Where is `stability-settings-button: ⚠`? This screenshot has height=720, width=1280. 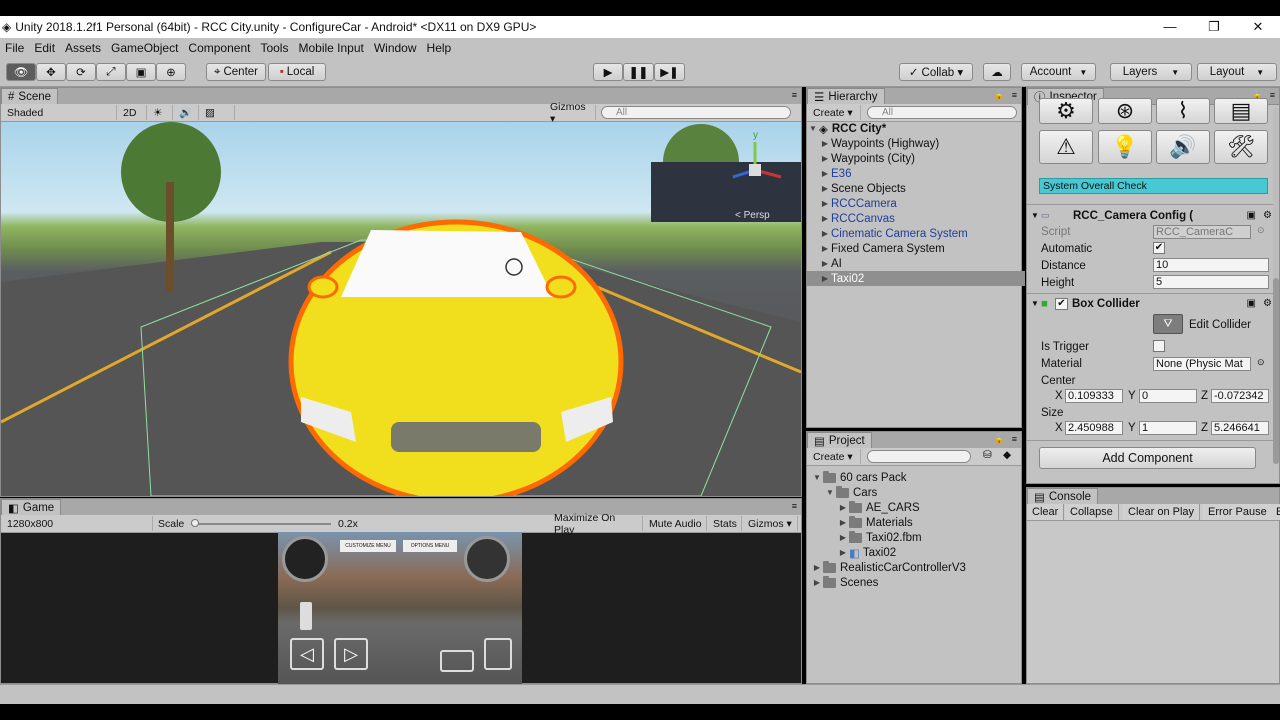 stability-settings-button: ⚠ is located at coordinates (1066, 147).